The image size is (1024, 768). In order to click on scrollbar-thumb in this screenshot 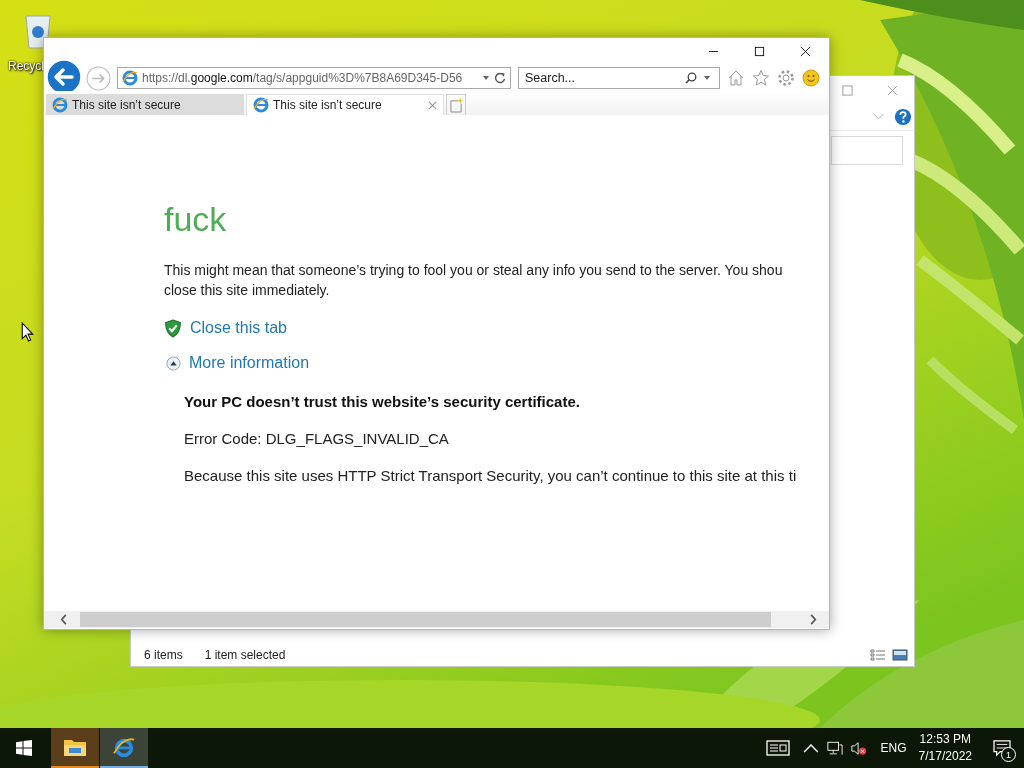, I will do `click(425, 619)`.